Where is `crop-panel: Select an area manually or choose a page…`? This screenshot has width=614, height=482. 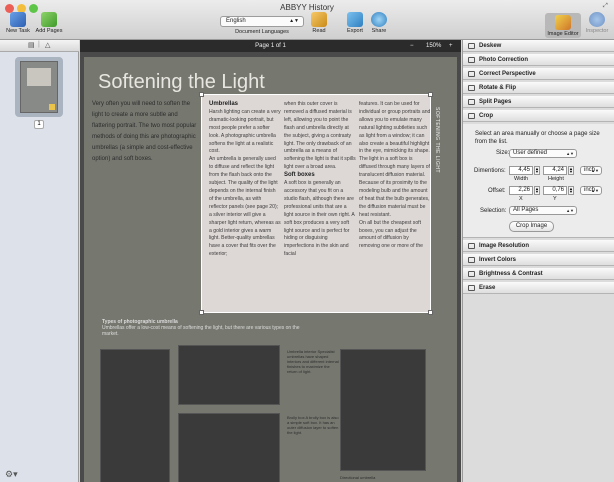
crop-panel: Select an area manually or choose a page… is located at coordinates (538, 181).